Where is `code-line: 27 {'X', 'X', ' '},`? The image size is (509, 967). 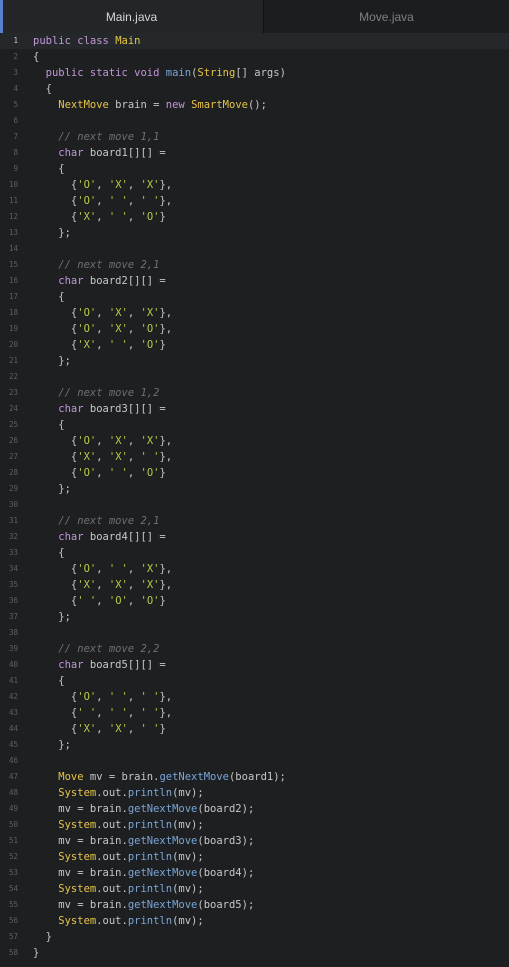
code-line: 27 {'X', 'X', ' '}, is located at coordinates (254, 457).